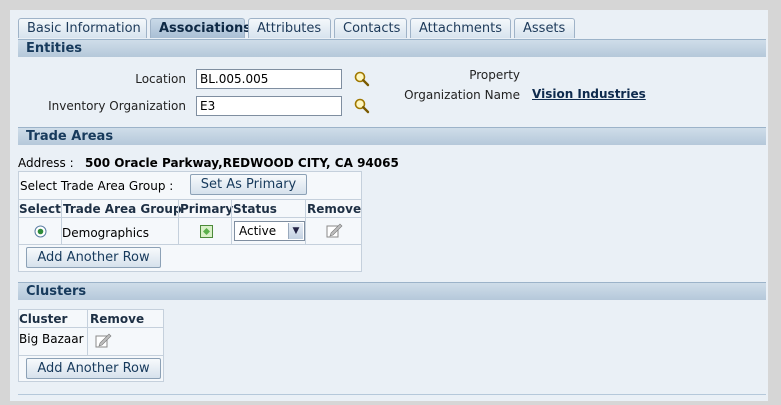 Image resolution: width=781 pixels, height=405 pixels. I want to click on tab-contacts: Contacts, so click(370, 28).